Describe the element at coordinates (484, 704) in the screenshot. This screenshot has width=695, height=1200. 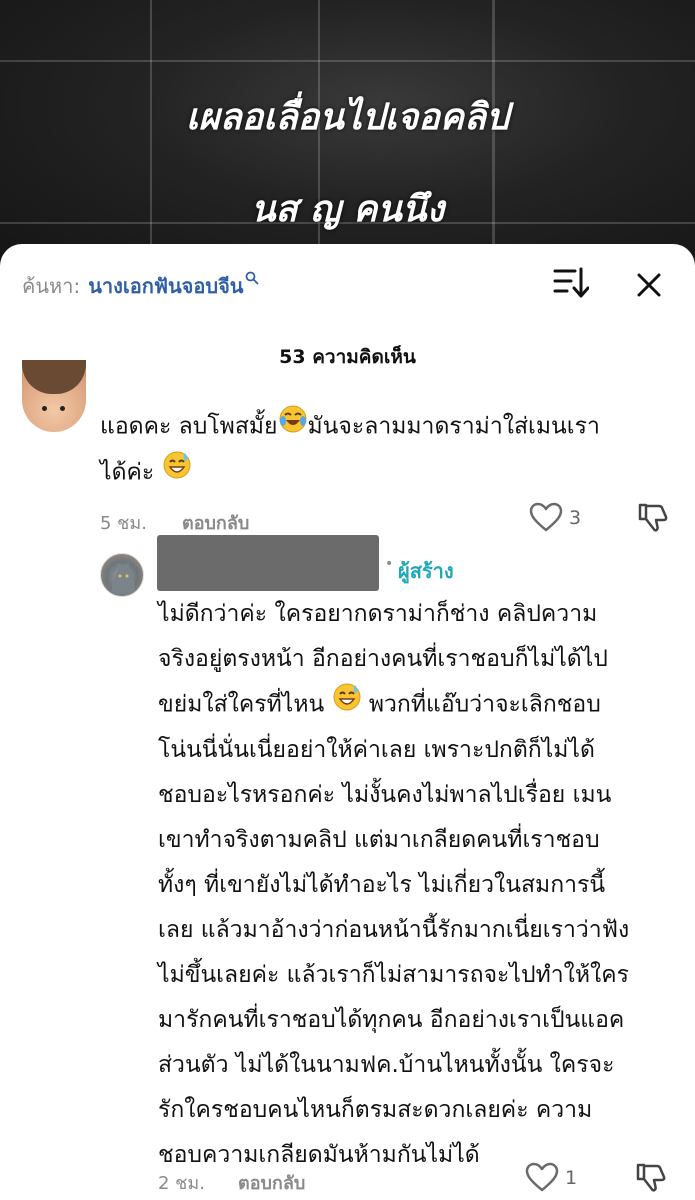
I see `comment-line: พวกที่แอ๊บว่าจะเลิกชอบ` at that location.